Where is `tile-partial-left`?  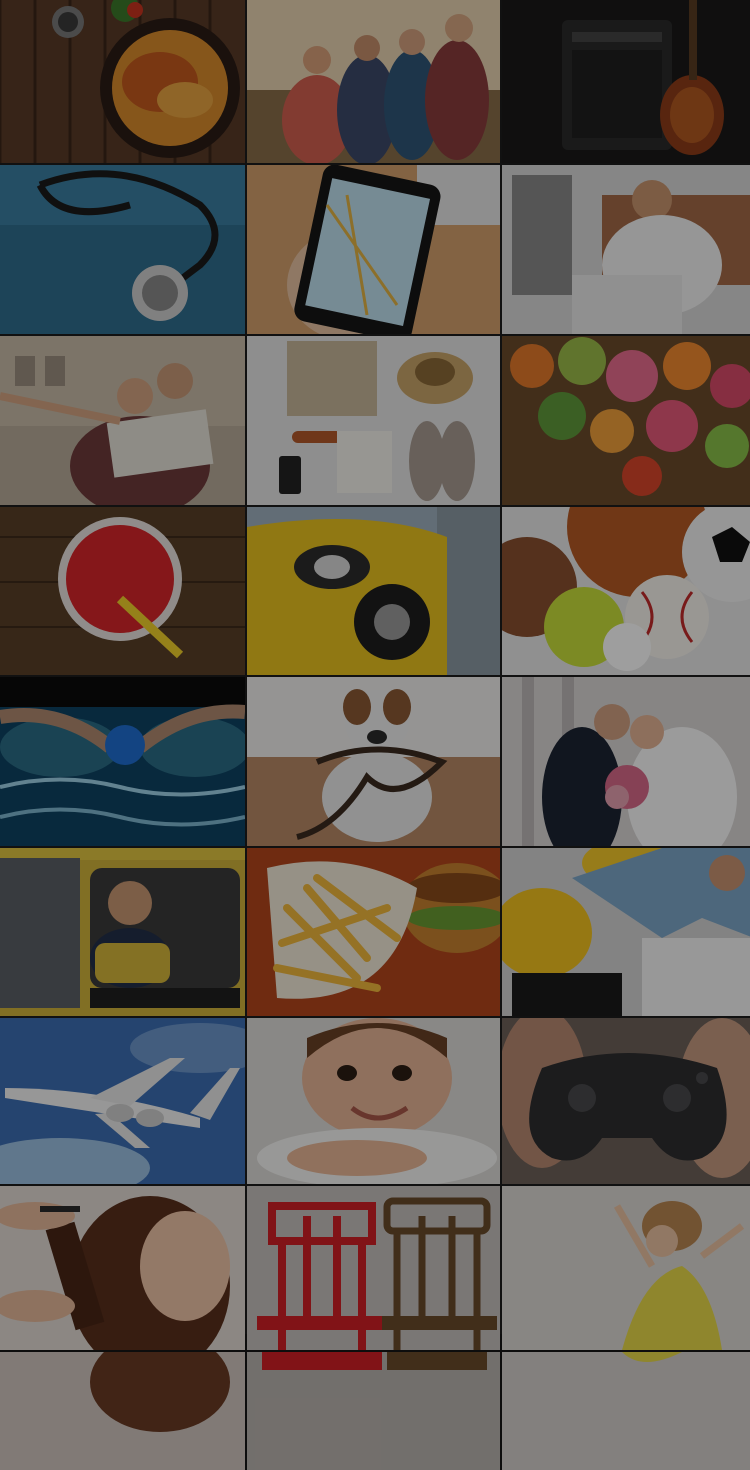
tile-partial-left is located at coordinates (122, 1411).